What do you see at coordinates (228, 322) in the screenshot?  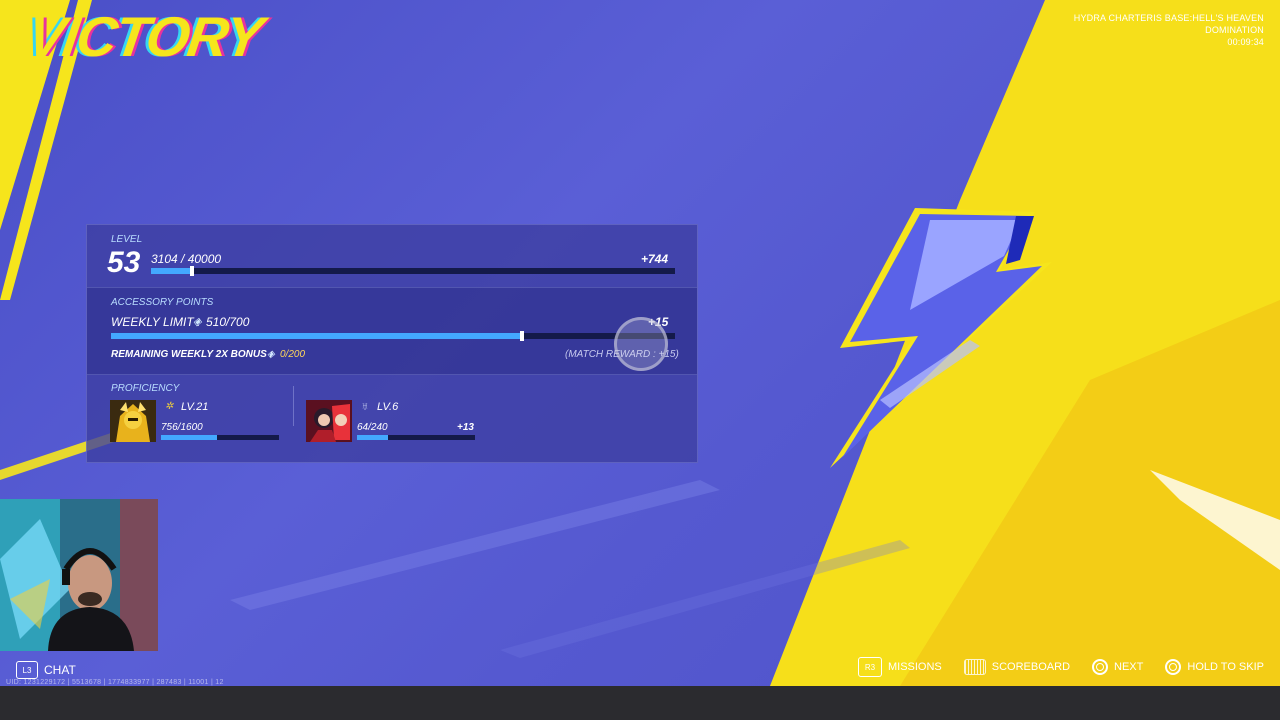 I see `weekly-limit-value: 510/700` at bounding box center [228, 322].